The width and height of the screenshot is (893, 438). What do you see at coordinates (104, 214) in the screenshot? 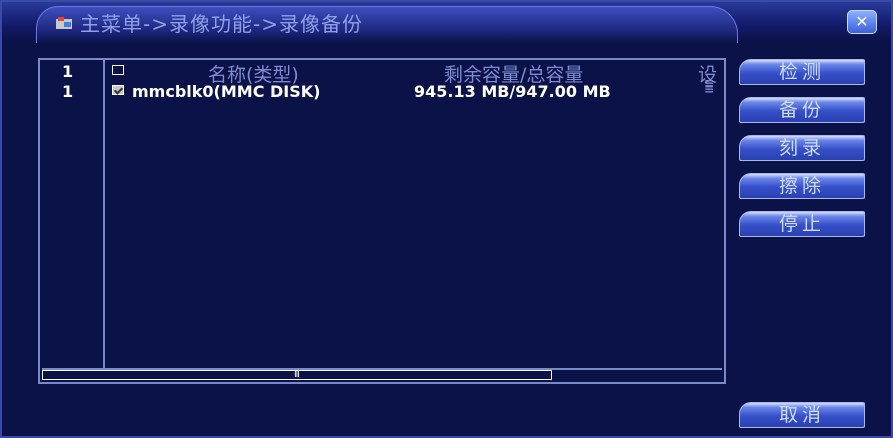
I see `column-divider` at bounding box center [104, 214].